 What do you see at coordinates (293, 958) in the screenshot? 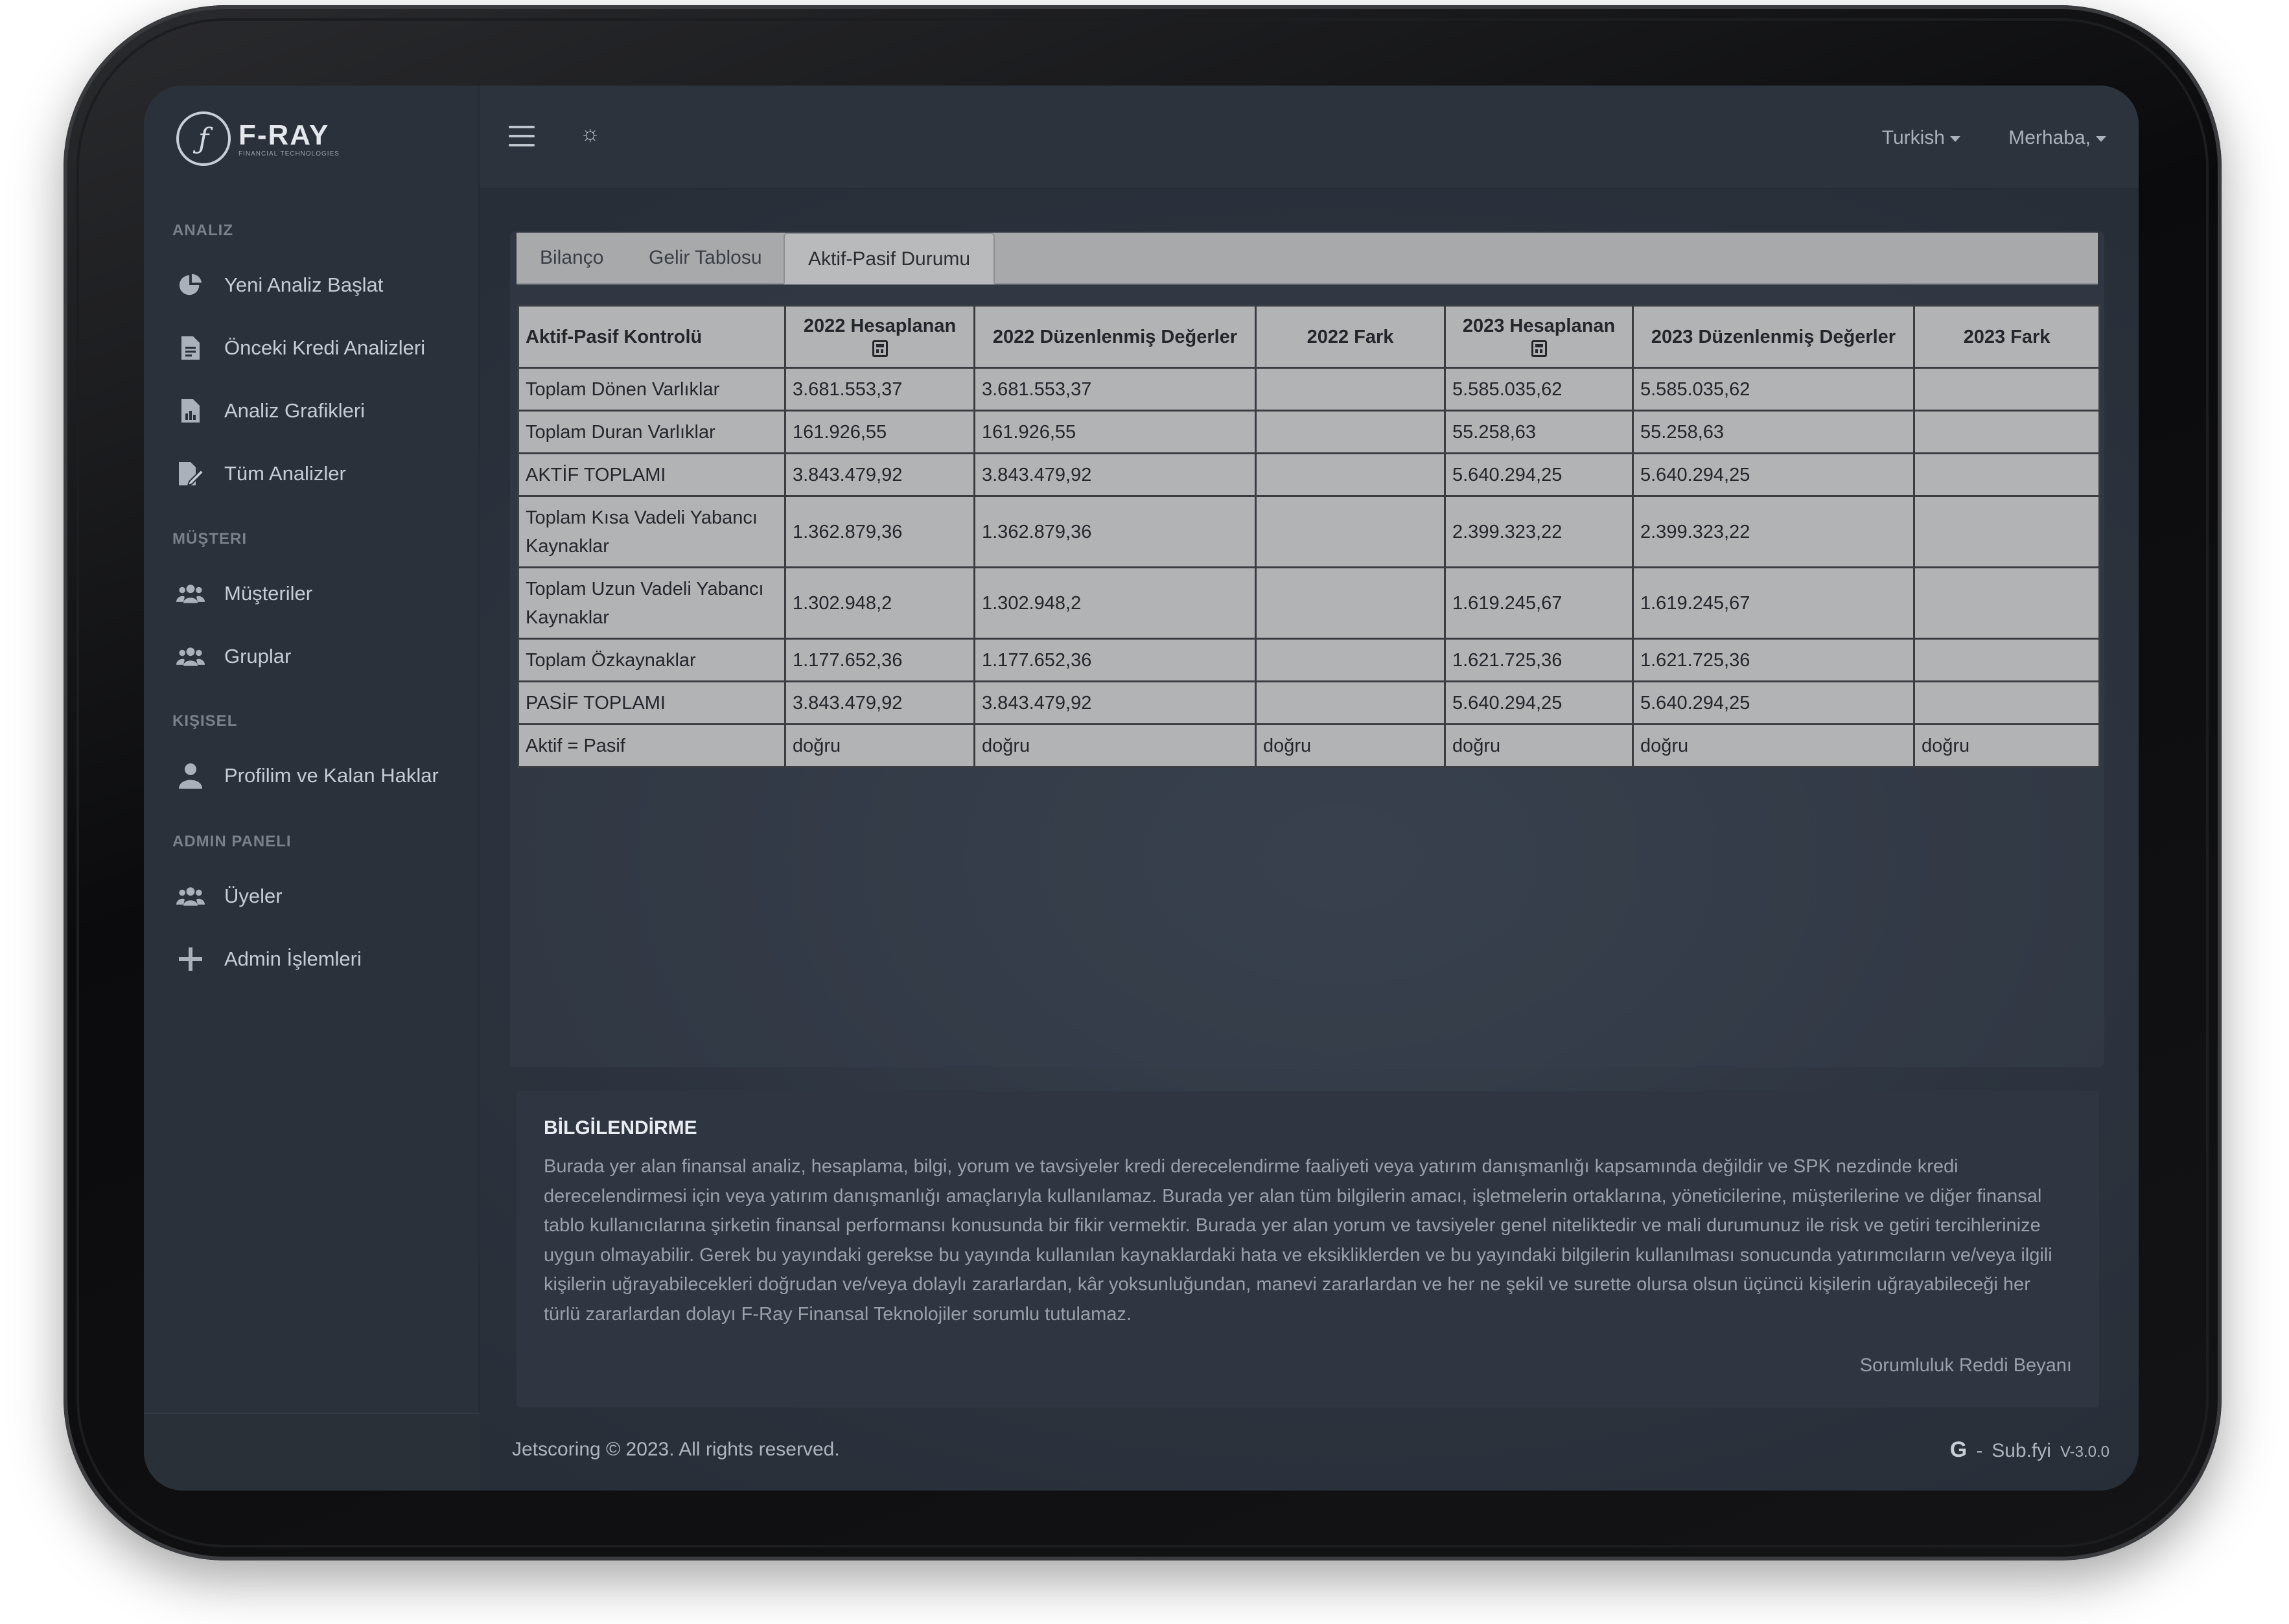
I see `sidebar-item-label: Admin İşlemleri` at bounding box center [293, 958].